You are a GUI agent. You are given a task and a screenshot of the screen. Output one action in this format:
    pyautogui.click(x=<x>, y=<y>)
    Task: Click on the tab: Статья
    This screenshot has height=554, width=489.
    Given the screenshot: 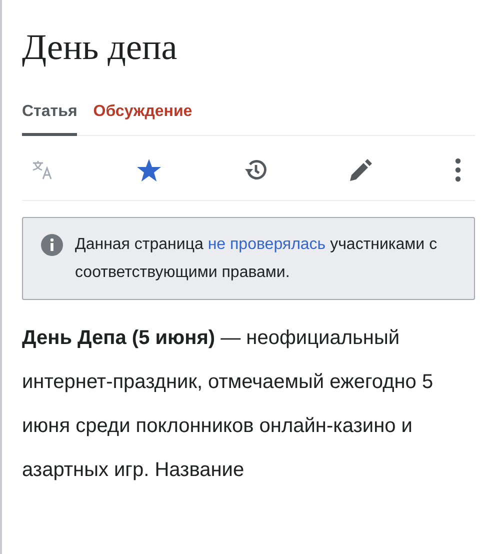 What is the action you would take?
    pyautogui.click(x=50, y=119)
    